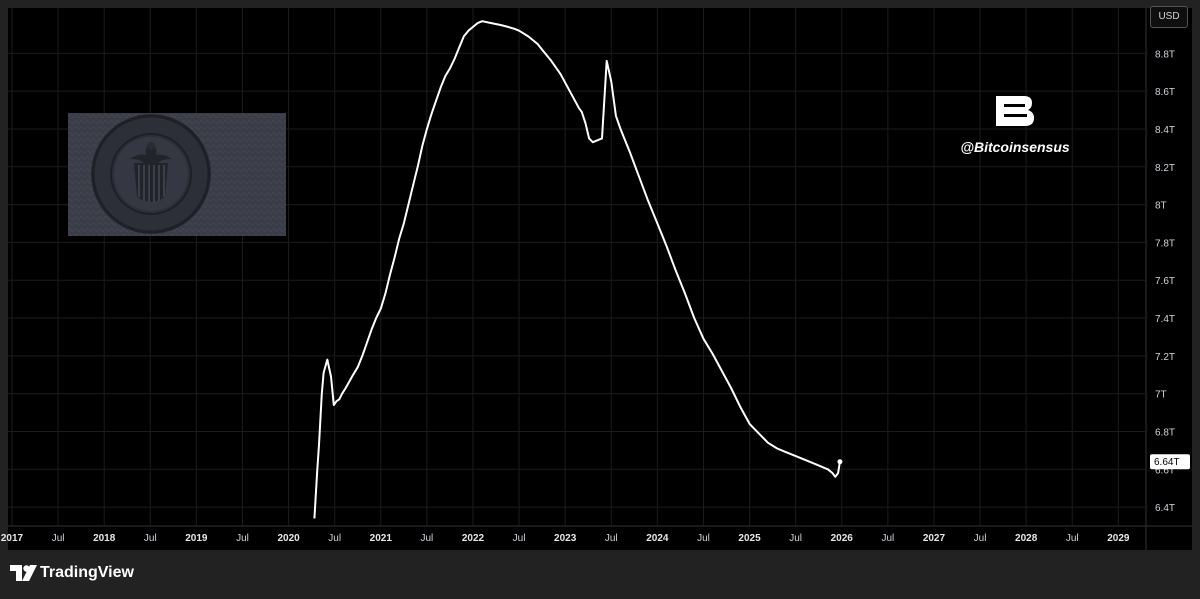 This screenshot has height=599, width=1200. What do you see at coordinates (1026, 538) in the screenshot?
I see `x-tick-label: 2028` at bounding box center [1026, 538].